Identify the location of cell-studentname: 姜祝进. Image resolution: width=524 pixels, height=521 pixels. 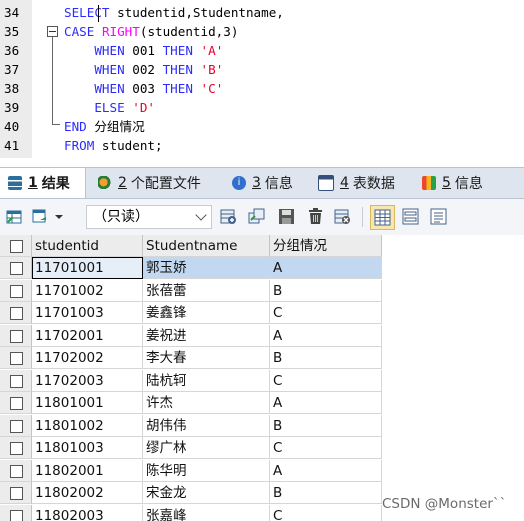
(206, 335).